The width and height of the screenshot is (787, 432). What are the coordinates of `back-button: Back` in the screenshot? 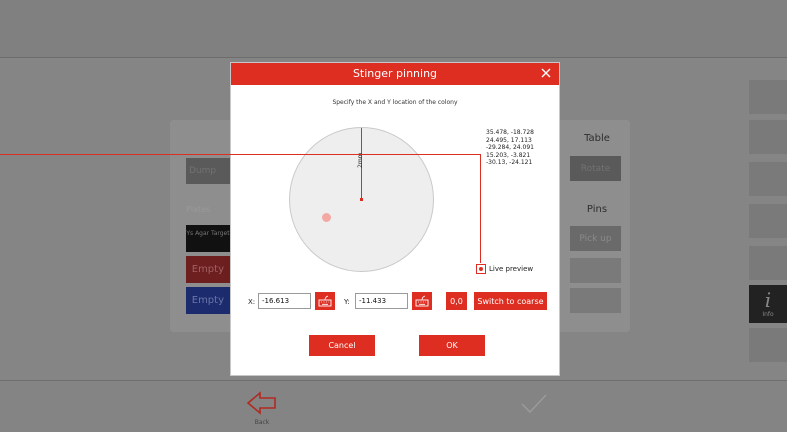 It's located at (262, 408).